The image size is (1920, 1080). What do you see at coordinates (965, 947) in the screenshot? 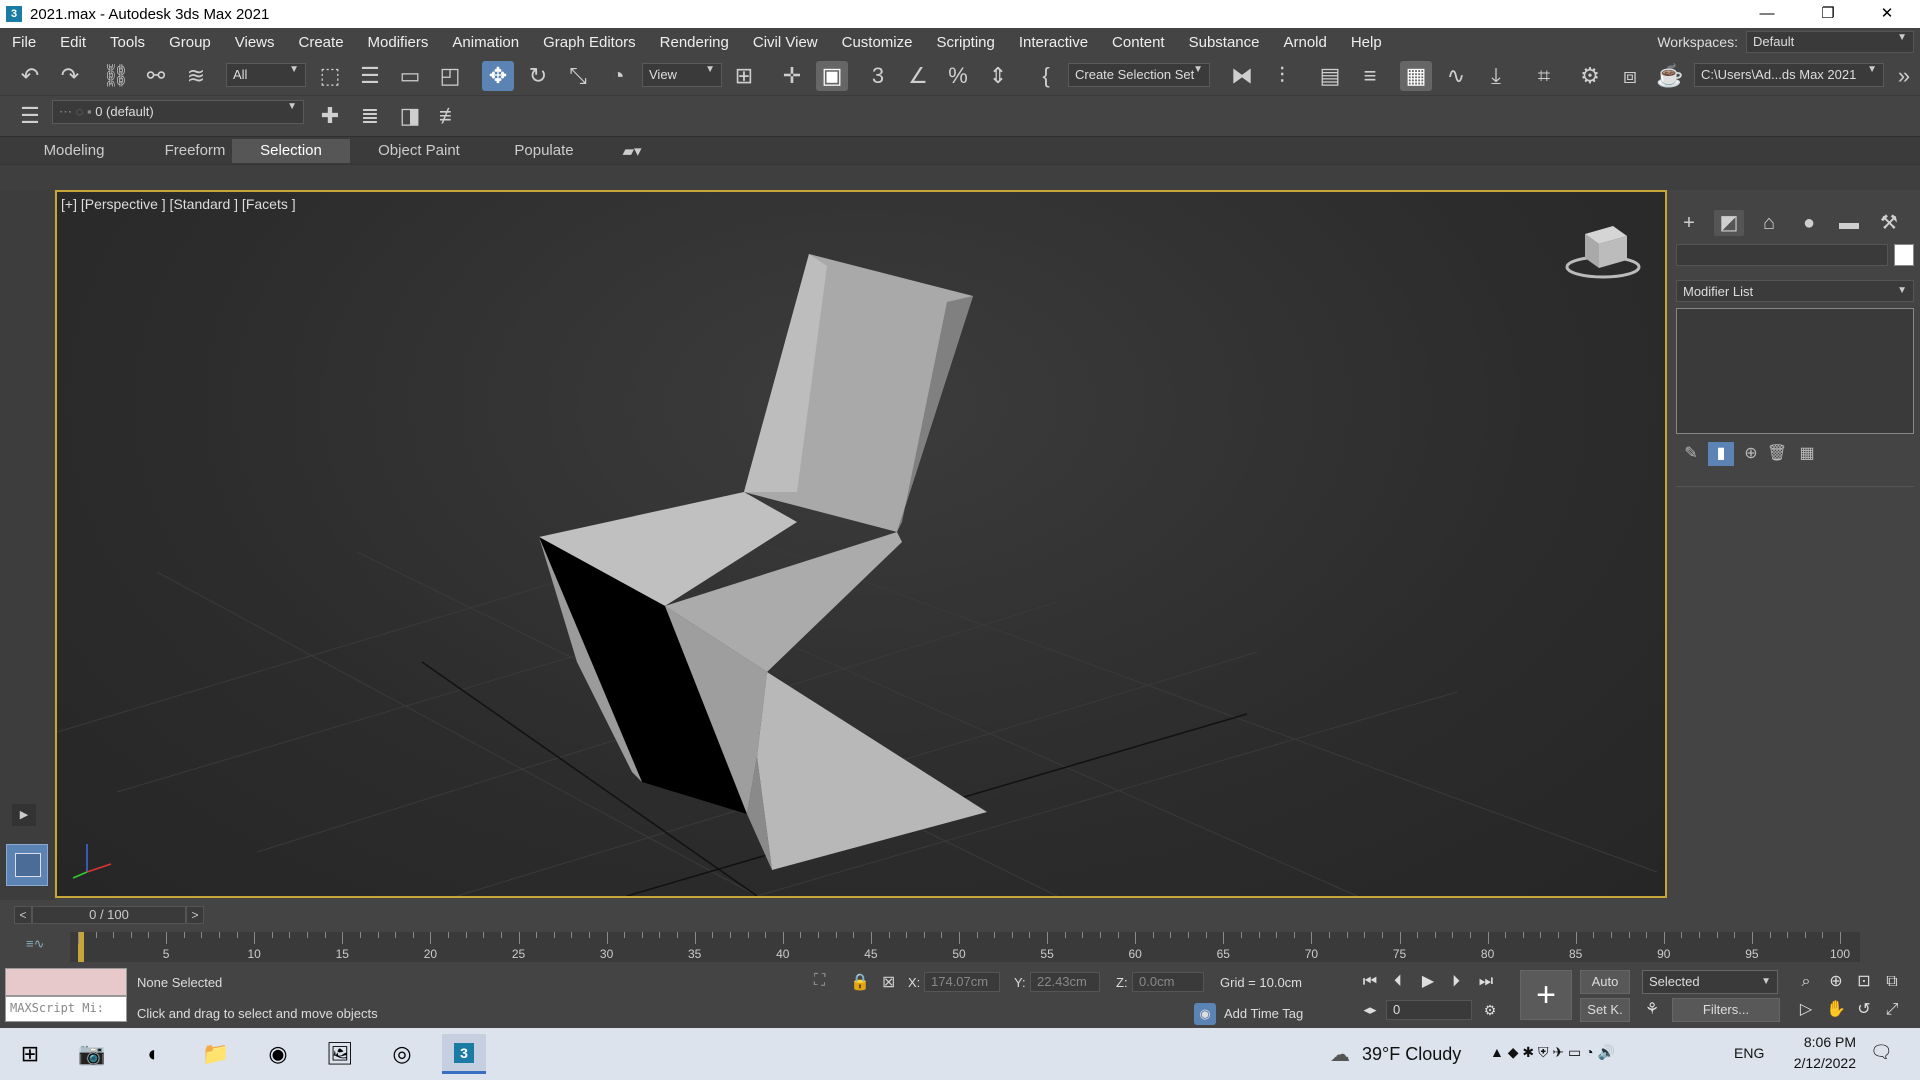
I see `track-bar-ruler: 5 10 15 20 25 30 35 40 45 50 55 60 65 70 75 80 85 90 95 100` at bounding box center [965, 947].